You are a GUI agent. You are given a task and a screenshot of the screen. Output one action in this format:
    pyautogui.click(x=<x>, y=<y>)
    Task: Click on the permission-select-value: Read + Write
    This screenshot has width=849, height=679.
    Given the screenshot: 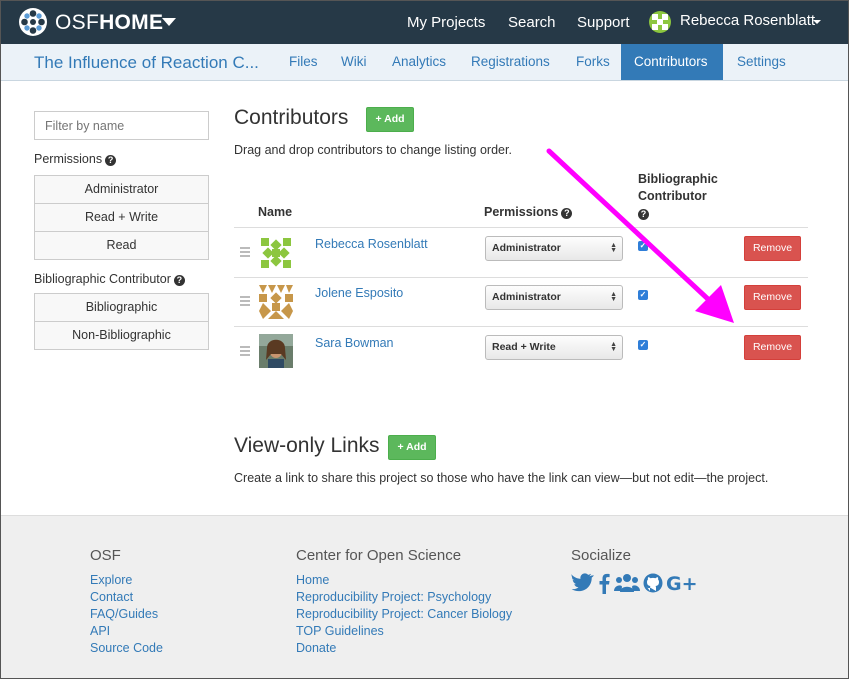 What is the action you would take?
    pyautogui.click(x=524, y=347)
    